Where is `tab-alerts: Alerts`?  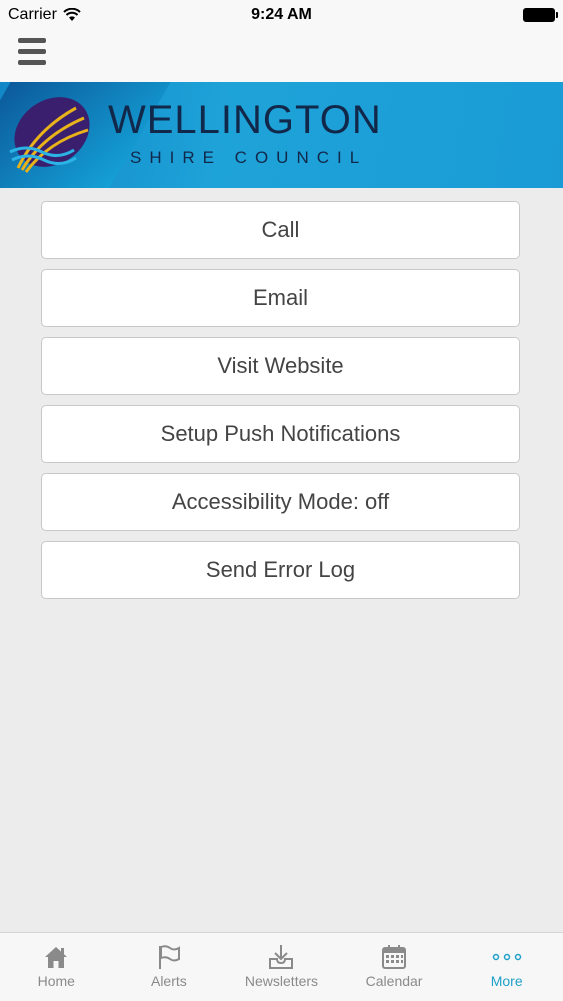 tab-alerts: Alerts is located at coordinates (169, 967).